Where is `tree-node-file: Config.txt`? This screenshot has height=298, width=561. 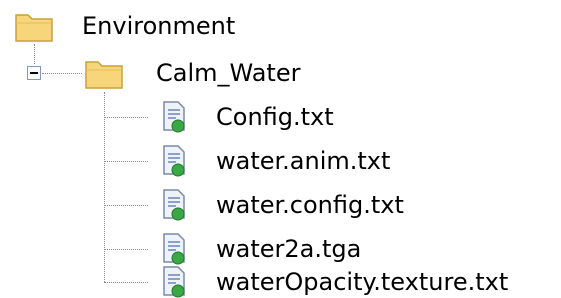
tree-node-file: Config.txt is located at coordinates (247, 117).